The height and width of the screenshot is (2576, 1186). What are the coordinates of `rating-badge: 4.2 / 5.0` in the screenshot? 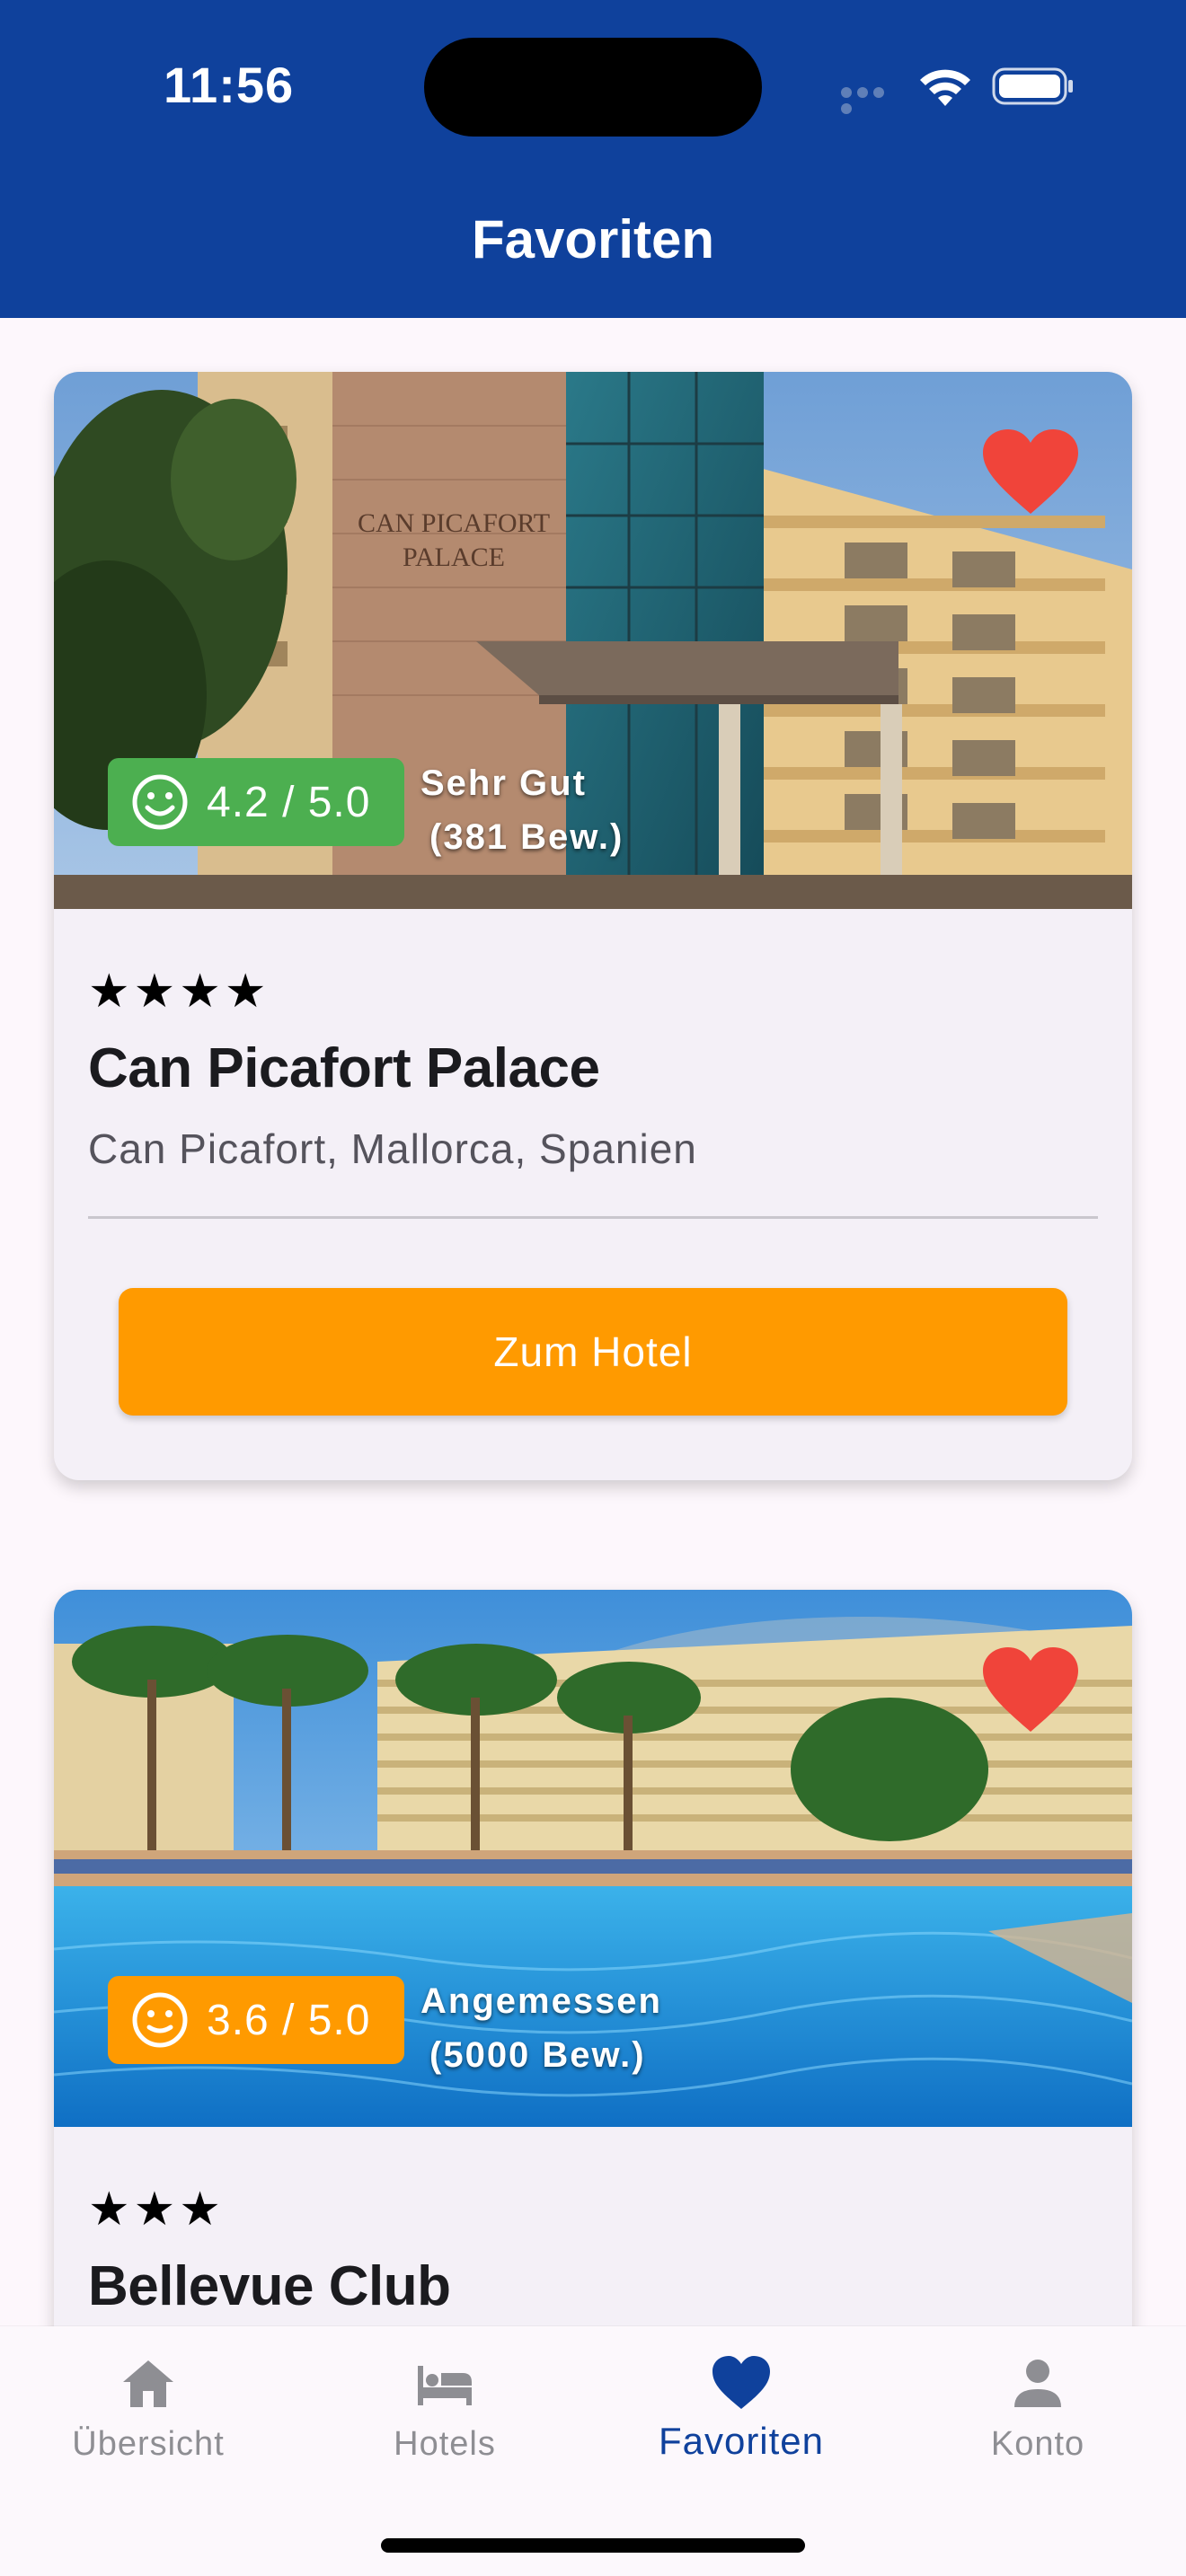 It's located at (256, 802).